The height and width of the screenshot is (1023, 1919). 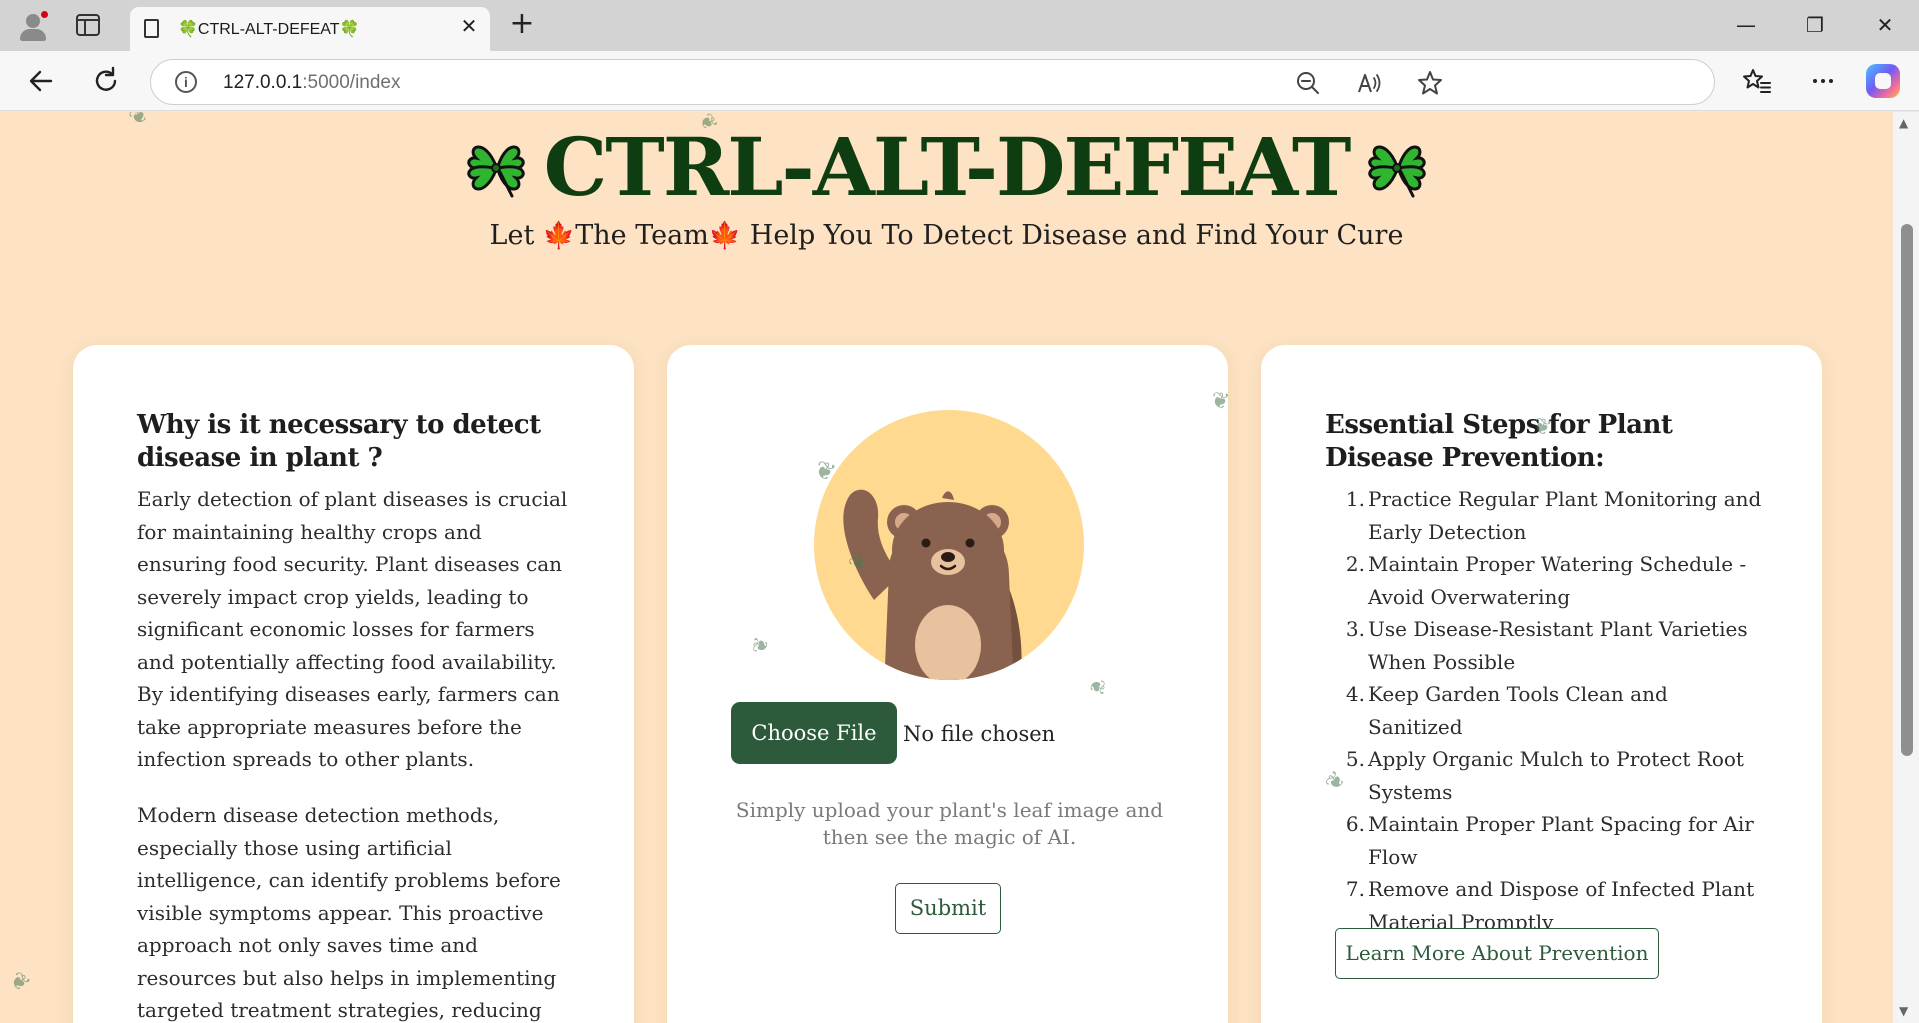 What do you see at coordinates (1907, 490) in the screenshot?
I see `scrollbar-thumb` at bounding box center [1907, 490].